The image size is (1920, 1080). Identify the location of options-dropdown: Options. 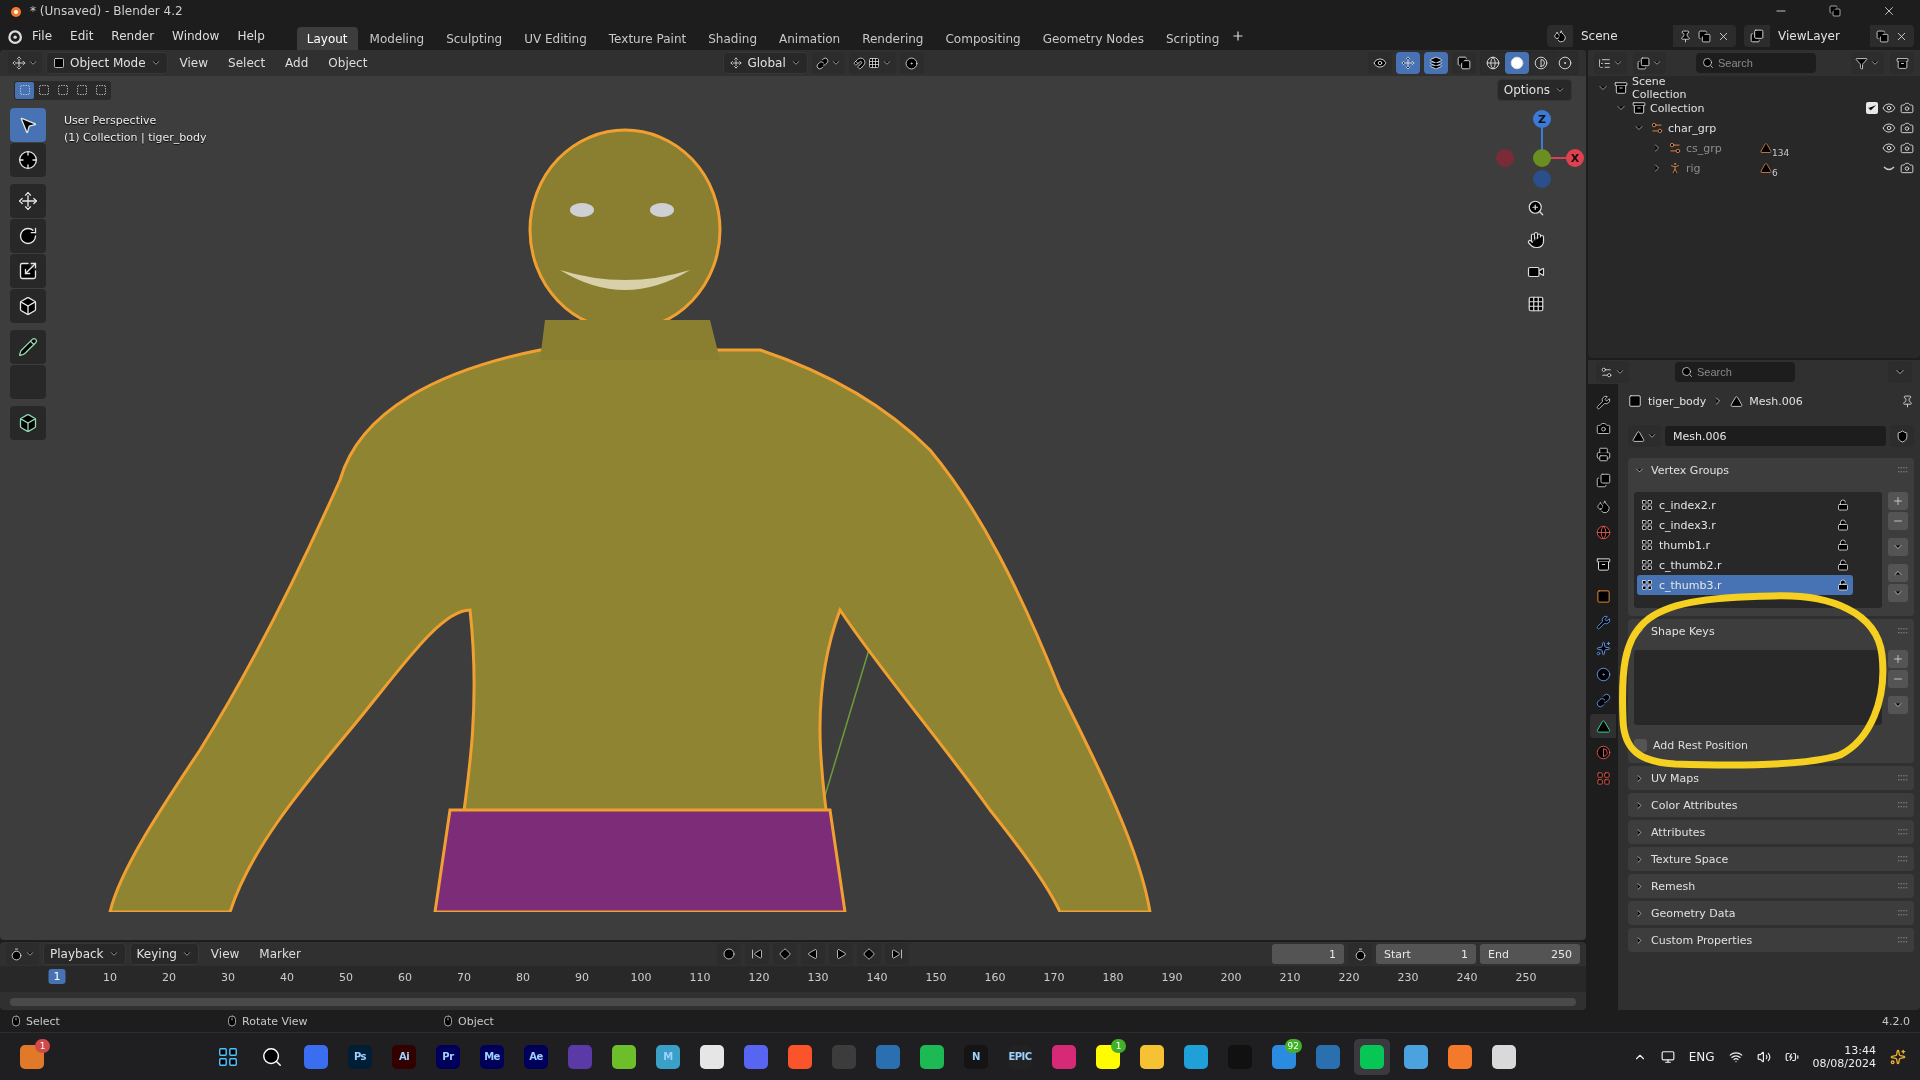
(1534, 90).